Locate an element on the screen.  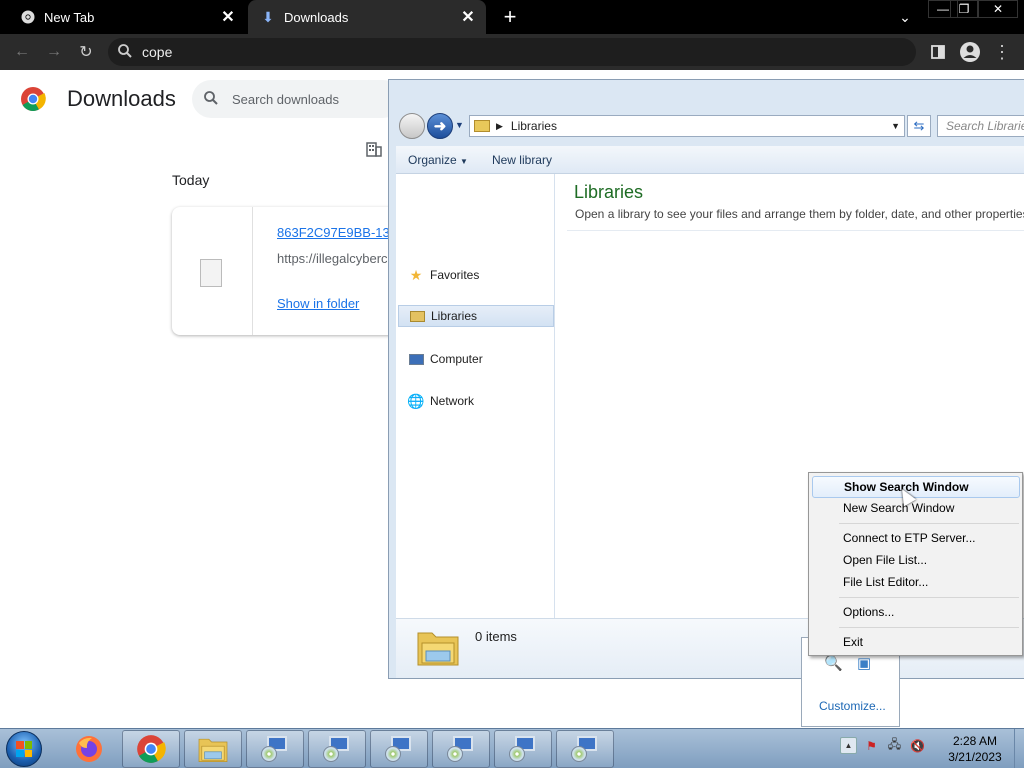
show-desktop-button is located at coordinates (1019, 748).